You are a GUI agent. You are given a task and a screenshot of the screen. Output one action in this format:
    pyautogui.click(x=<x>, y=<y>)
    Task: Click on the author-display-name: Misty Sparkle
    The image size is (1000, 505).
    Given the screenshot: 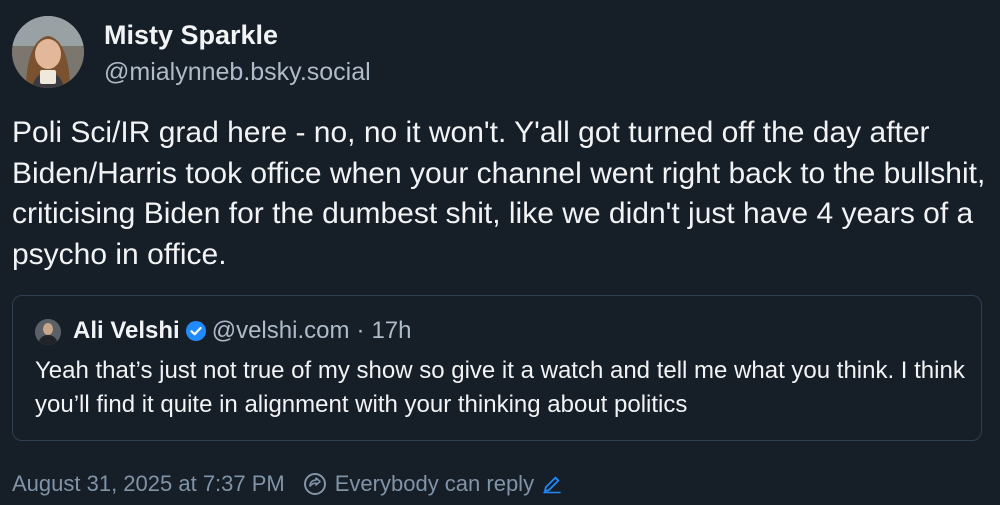 What is the action you would take?
    pyautogui.click(x=191, y=35)
    